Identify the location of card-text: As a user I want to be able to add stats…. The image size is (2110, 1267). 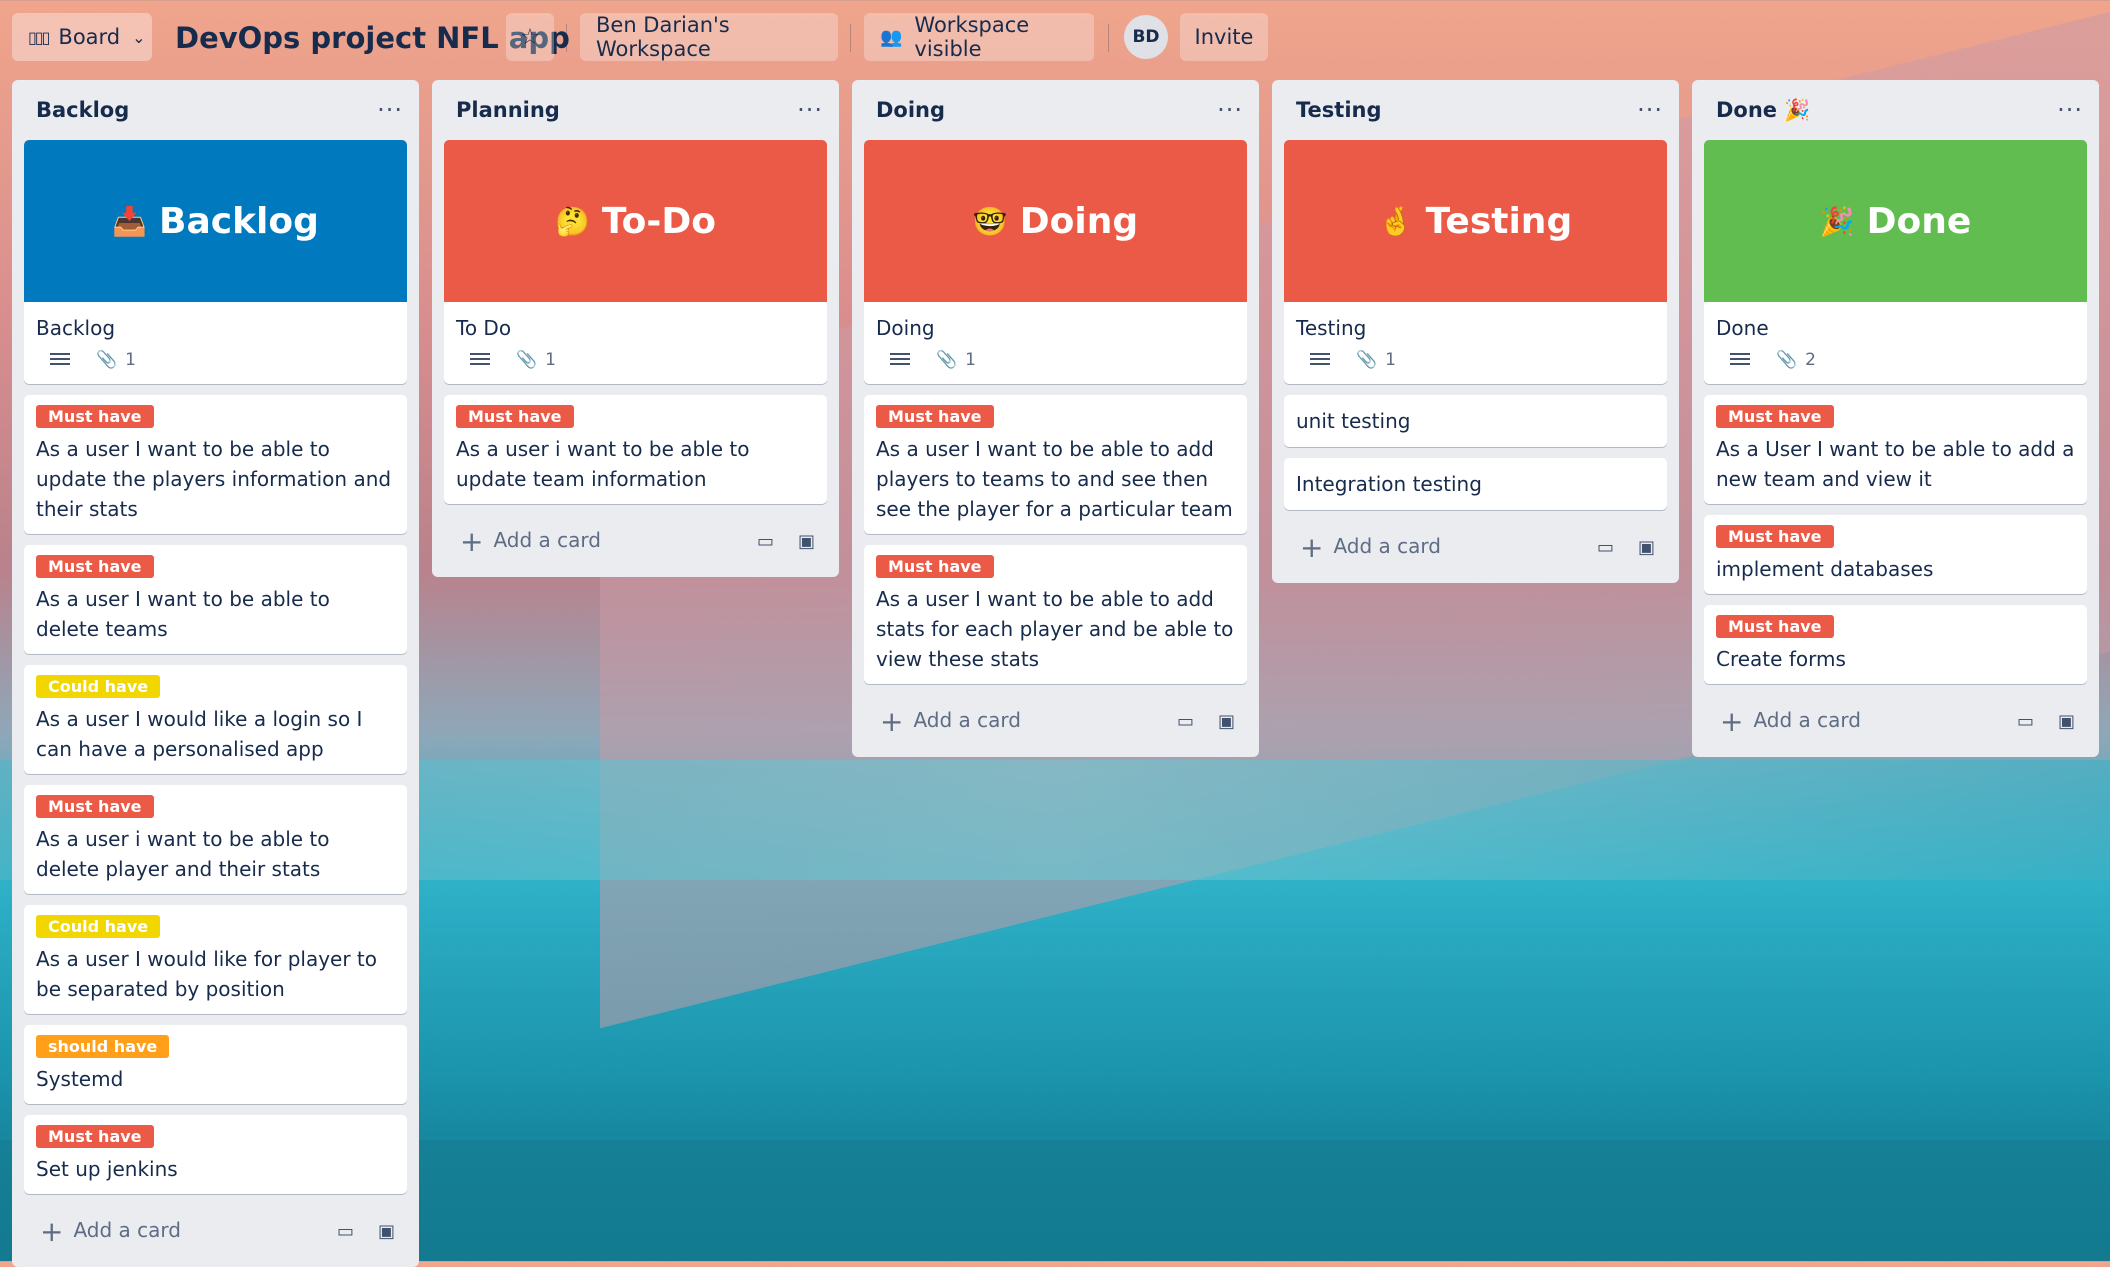
(1055, 629).